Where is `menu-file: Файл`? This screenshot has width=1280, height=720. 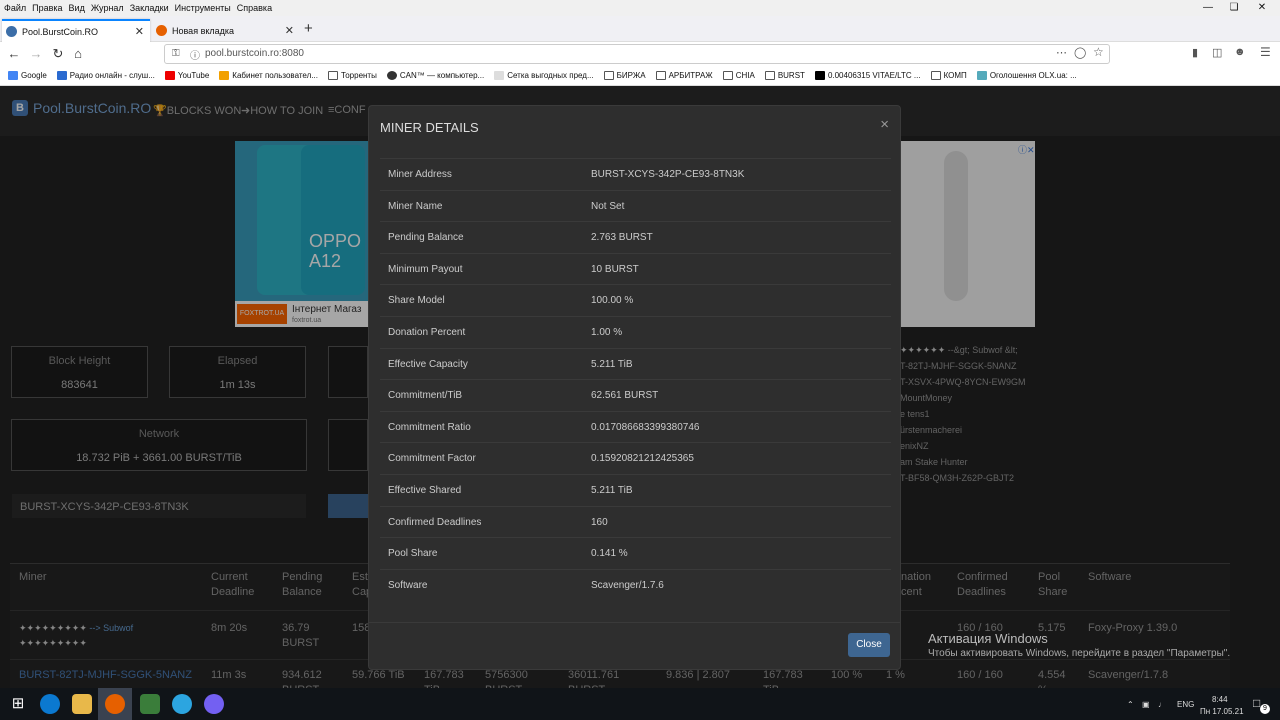
menu-file: Файл is located at coordinates (15, 8).